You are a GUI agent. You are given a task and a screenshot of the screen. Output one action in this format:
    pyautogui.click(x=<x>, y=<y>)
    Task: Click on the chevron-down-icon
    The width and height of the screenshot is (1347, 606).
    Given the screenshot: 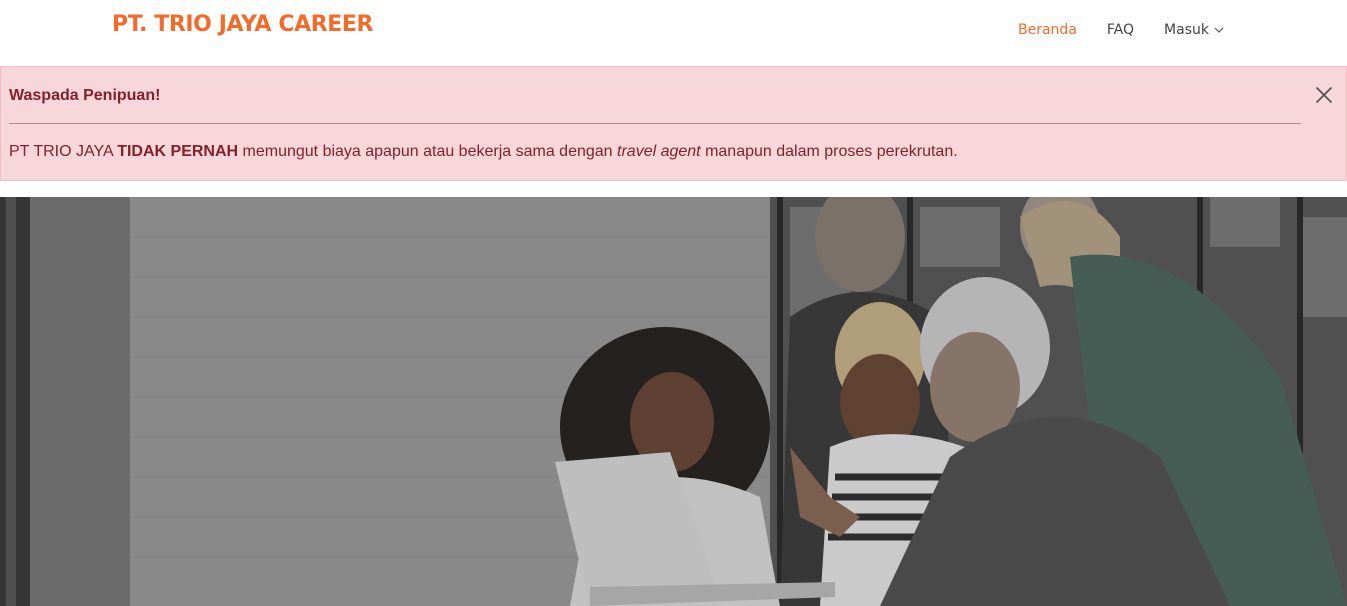 What is the action you would take?
    pyautogui.click(x=1219, y=30)
    